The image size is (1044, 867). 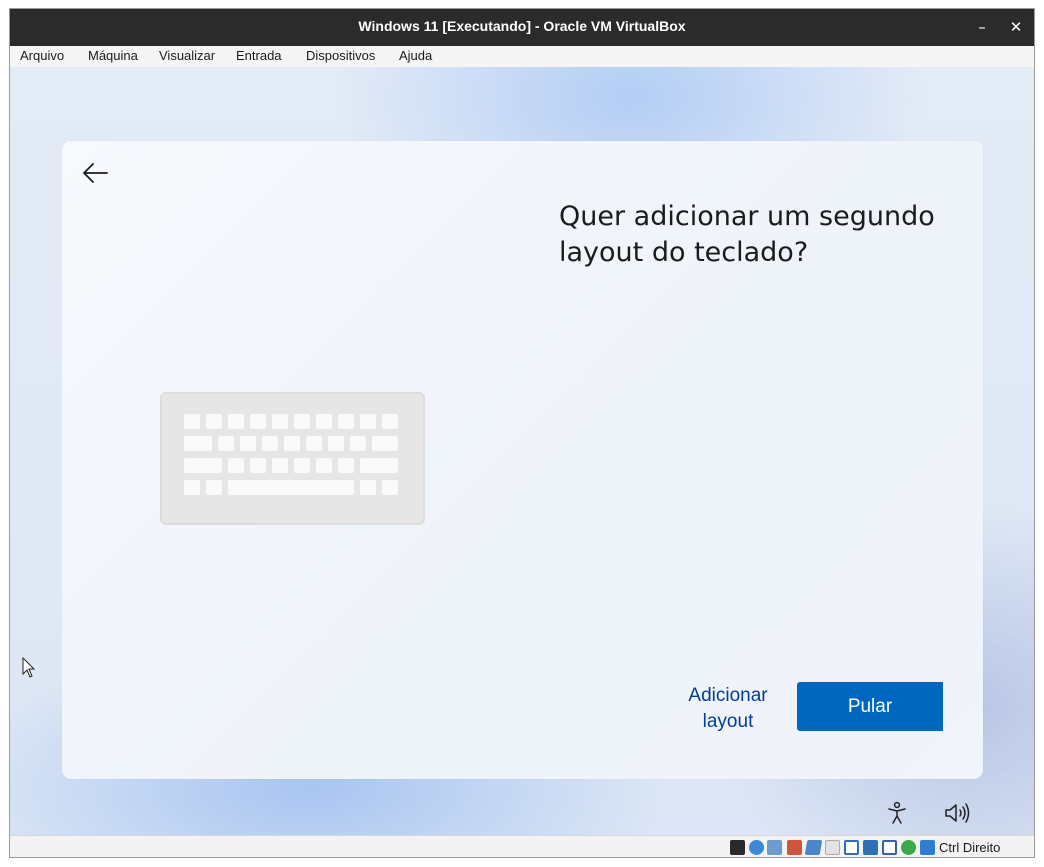 What do you see at coordinates (737, 847) in the screenshot?
I see `display-status-icon` at bounding box center [737, 847].